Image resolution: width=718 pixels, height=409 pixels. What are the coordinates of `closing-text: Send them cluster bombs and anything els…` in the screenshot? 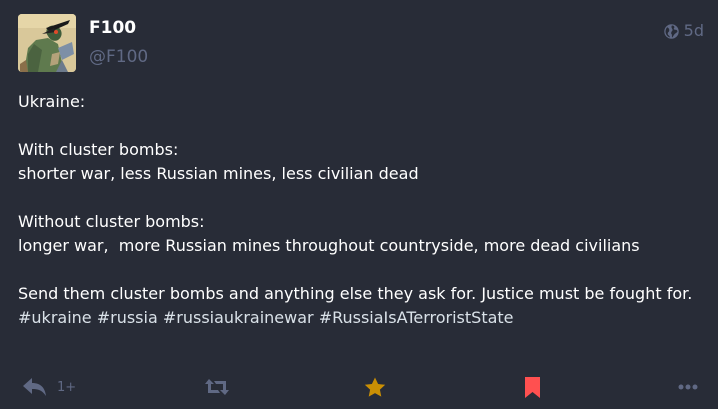 It's located at (358, 293).